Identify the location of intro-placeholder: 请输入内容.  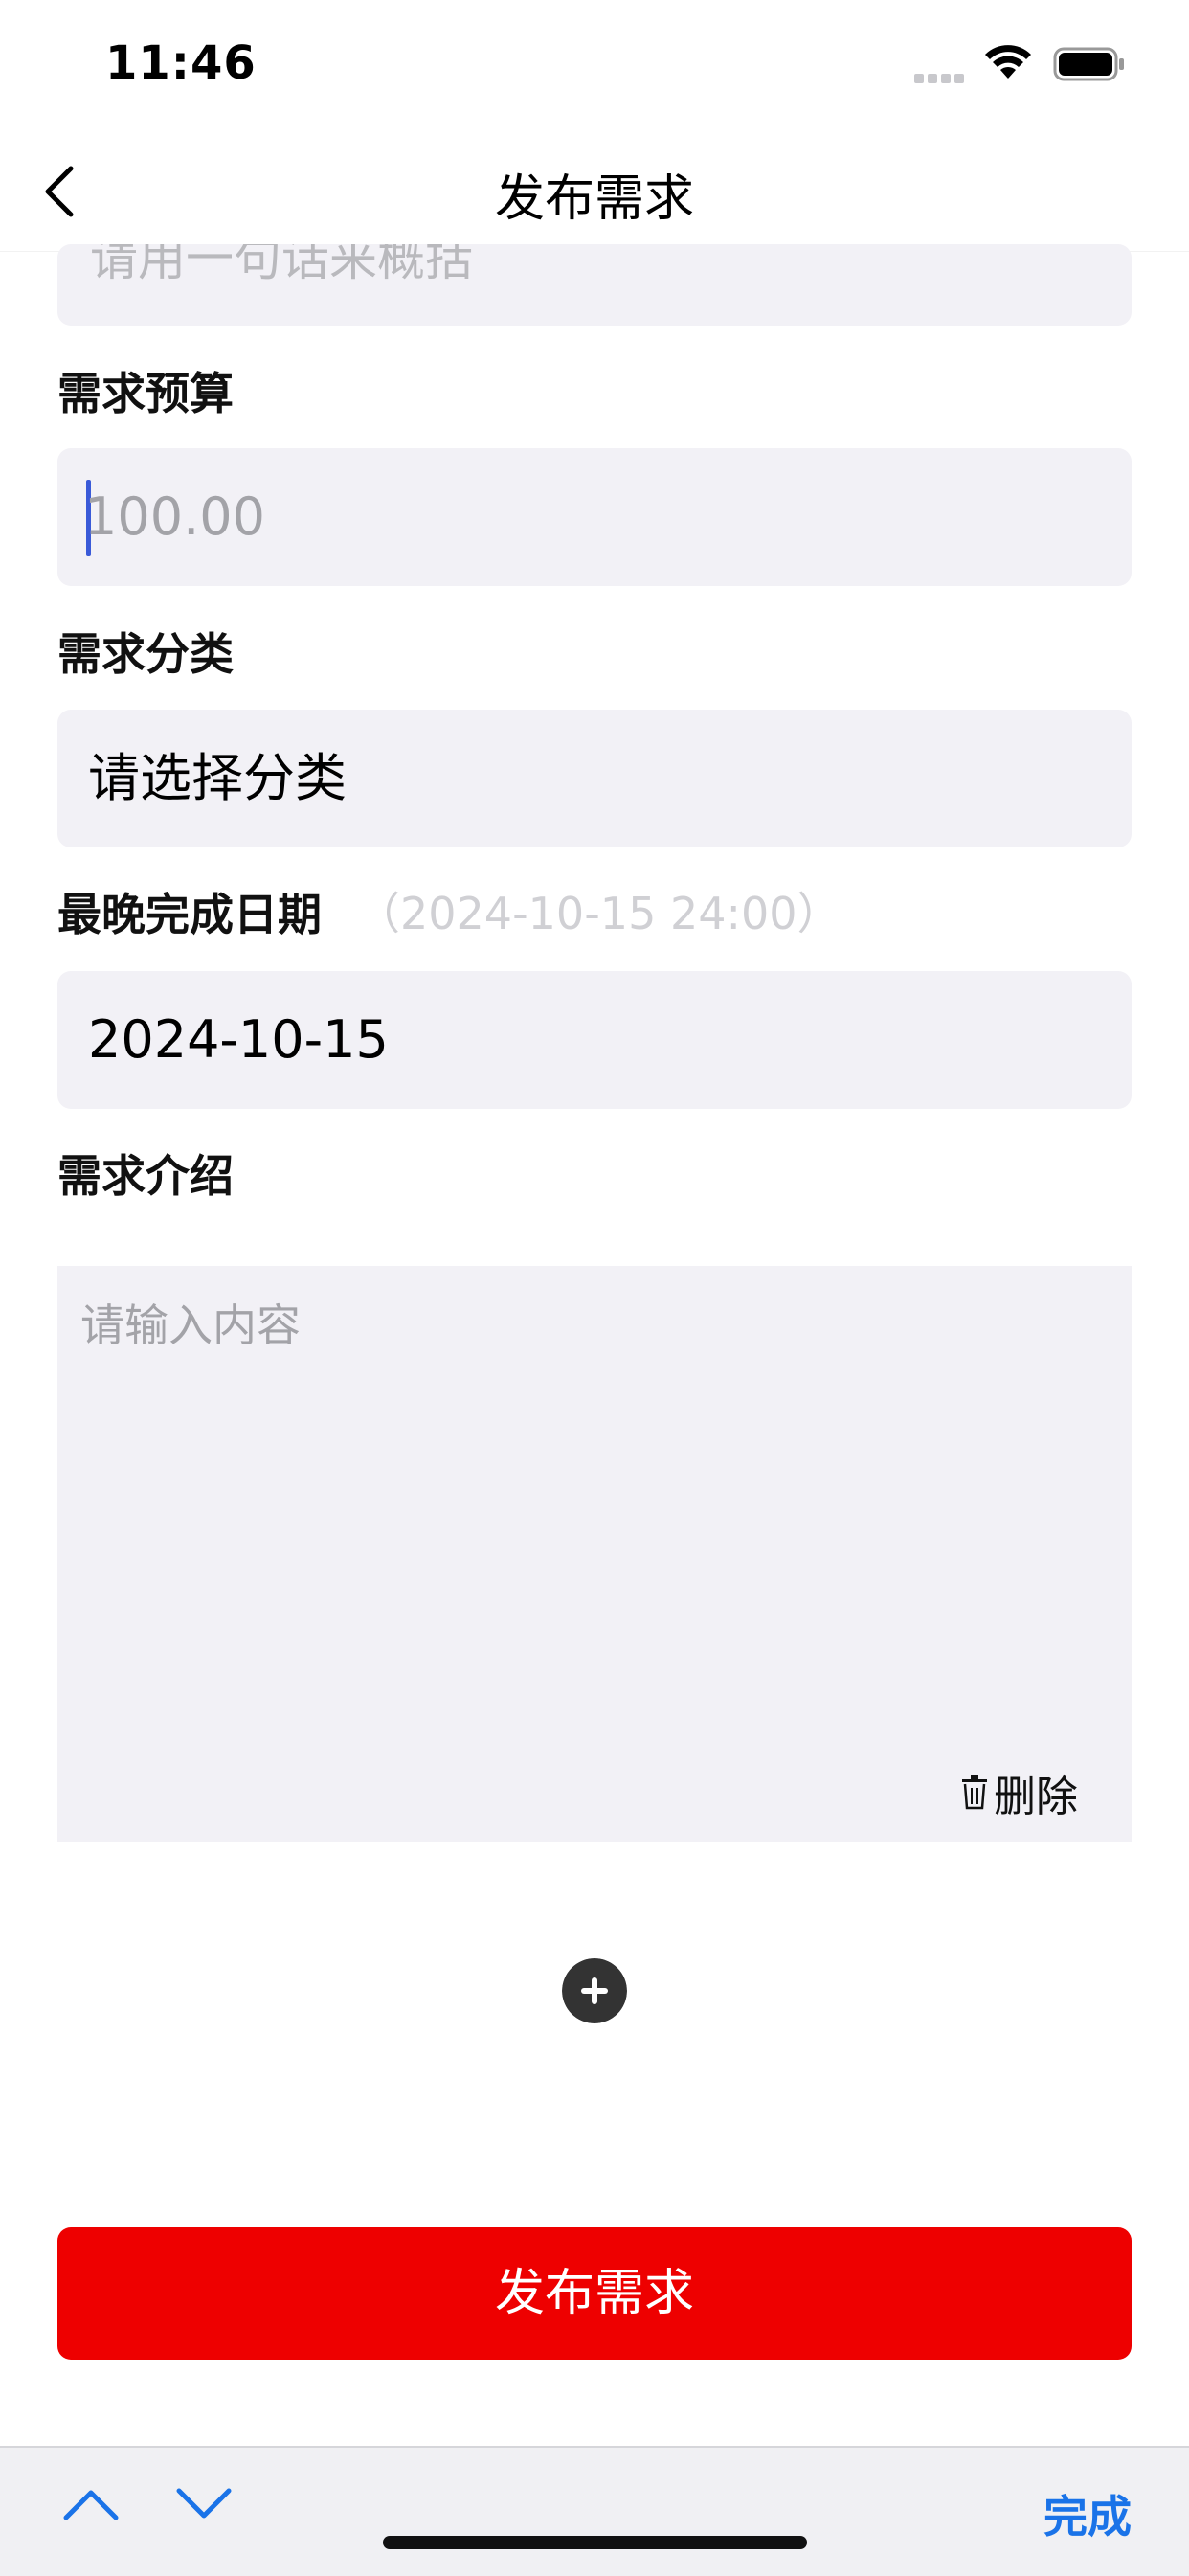
(190, 1325).